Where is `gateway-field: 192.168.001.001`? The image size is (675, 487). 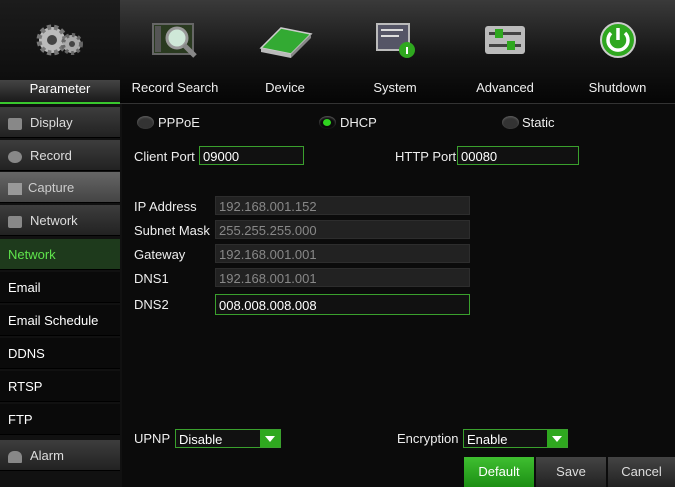 gateway-field: 192.168.001.001 is located at coordinates (342, 253).